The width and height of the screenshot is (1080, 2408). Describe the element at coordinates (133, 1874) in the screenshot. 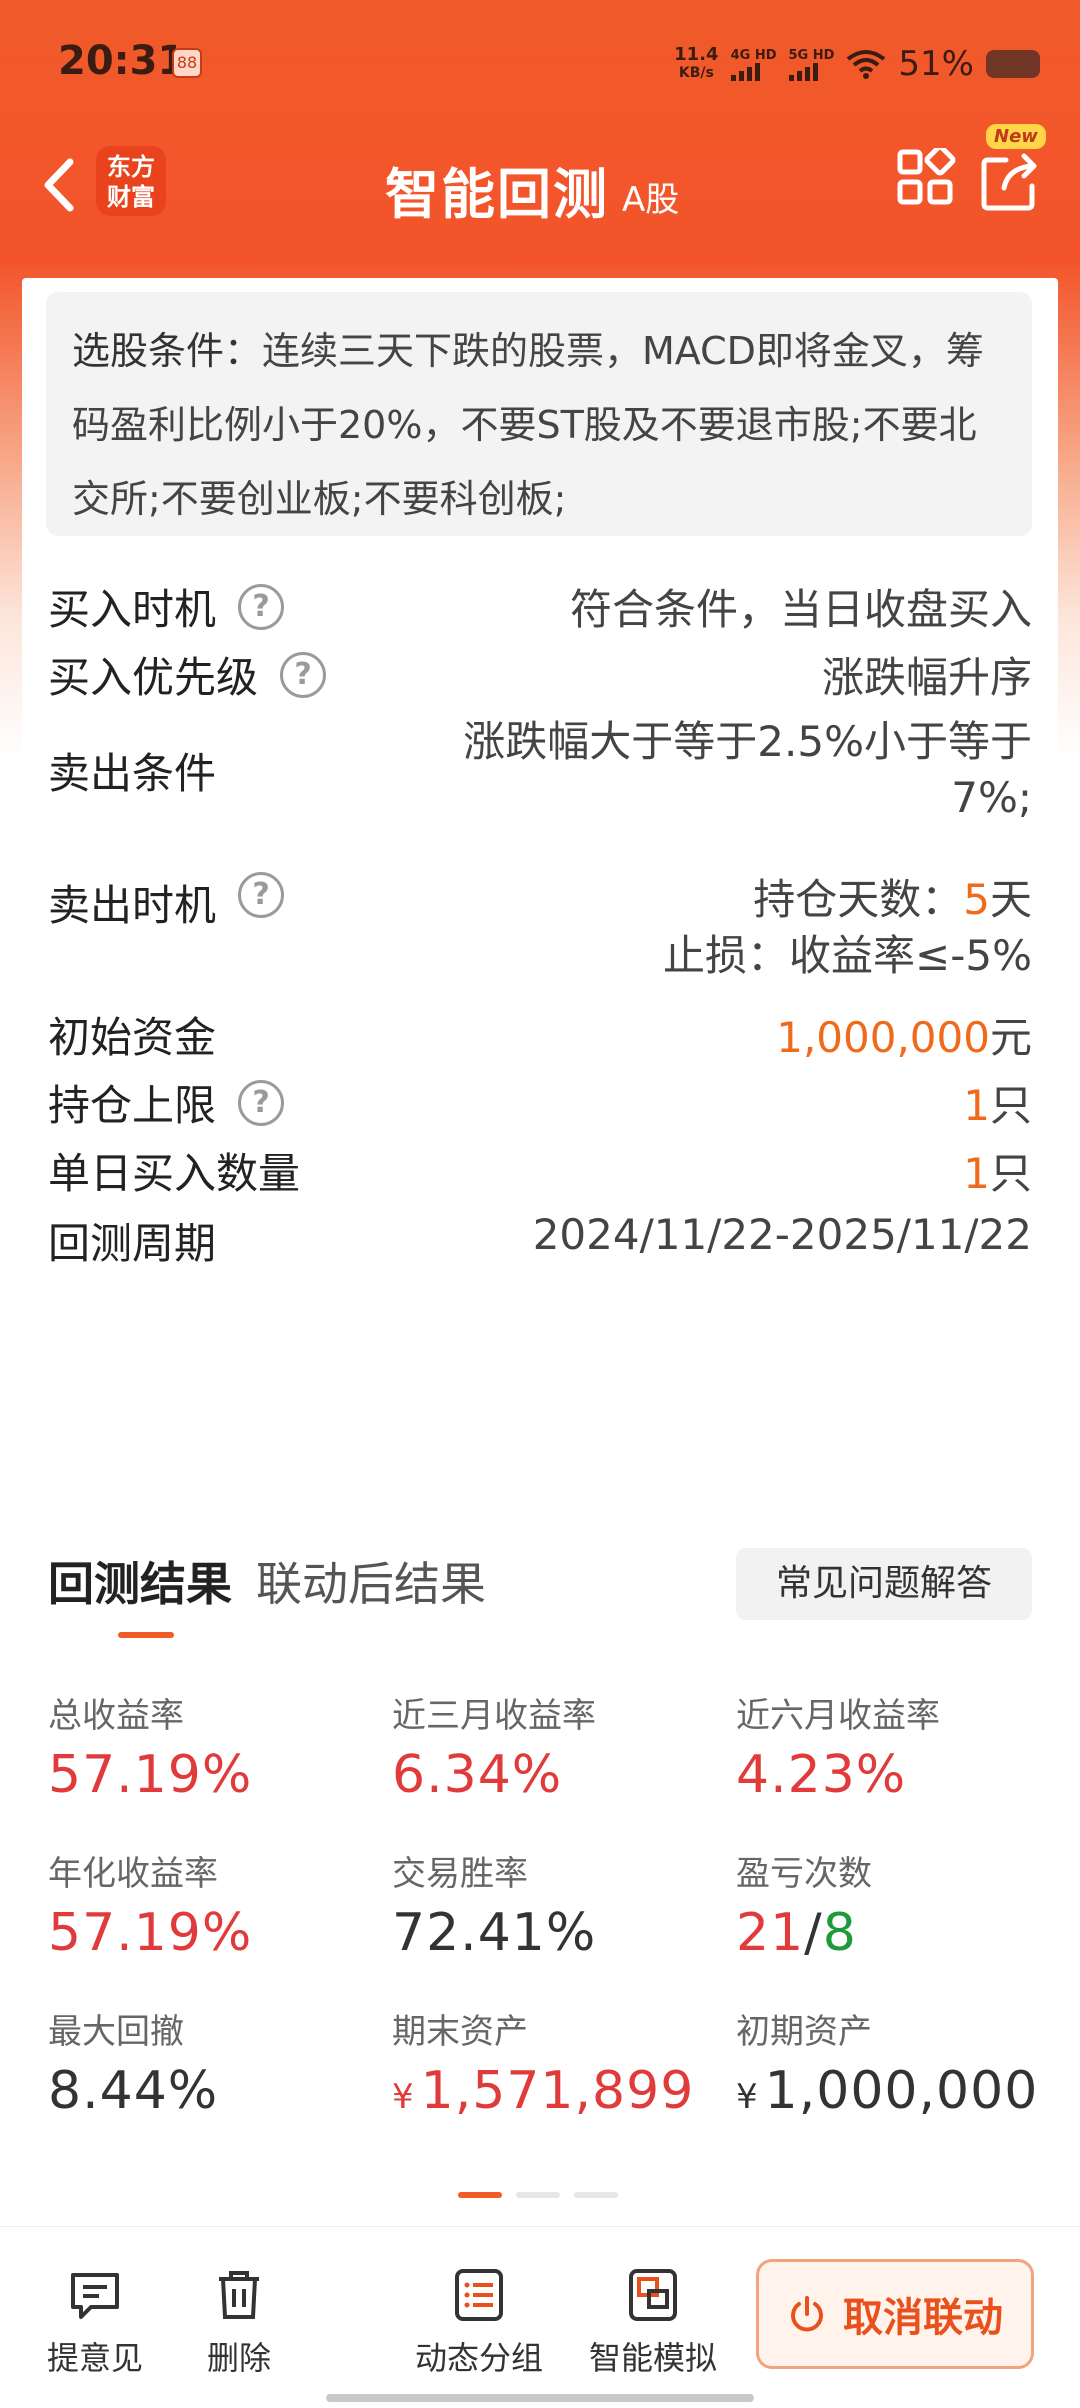

I see `metric-label: 年化收益率` at that location.